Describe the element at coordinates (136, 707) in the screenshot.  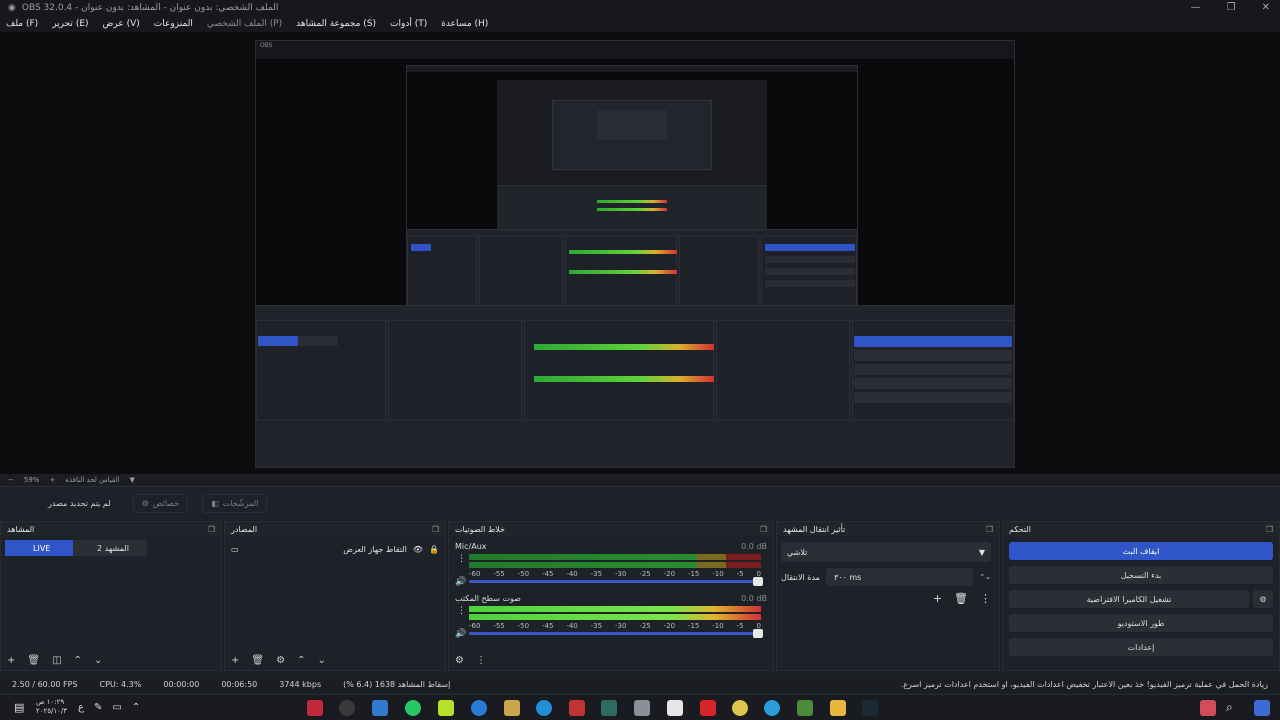
I see `chevron-up-icon: ⌃` at that location.